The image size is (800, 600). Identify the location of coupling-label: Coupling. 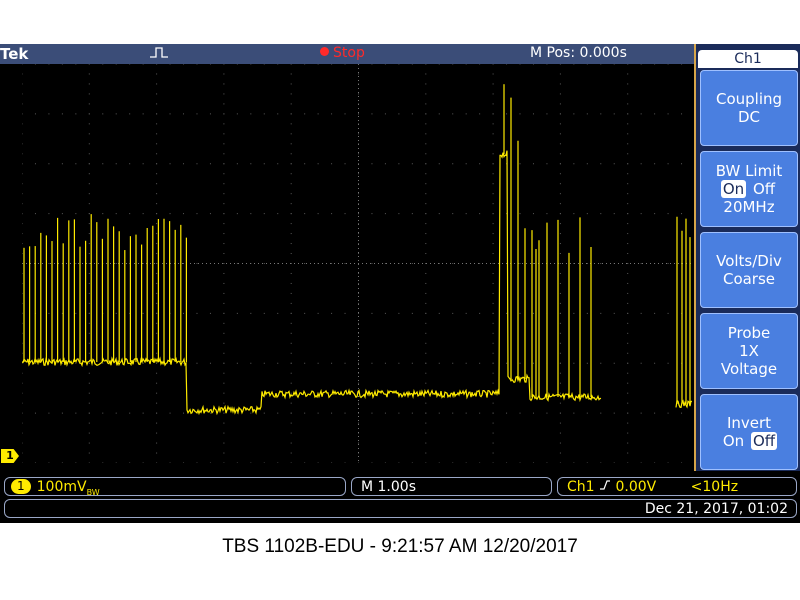
(749, 99).